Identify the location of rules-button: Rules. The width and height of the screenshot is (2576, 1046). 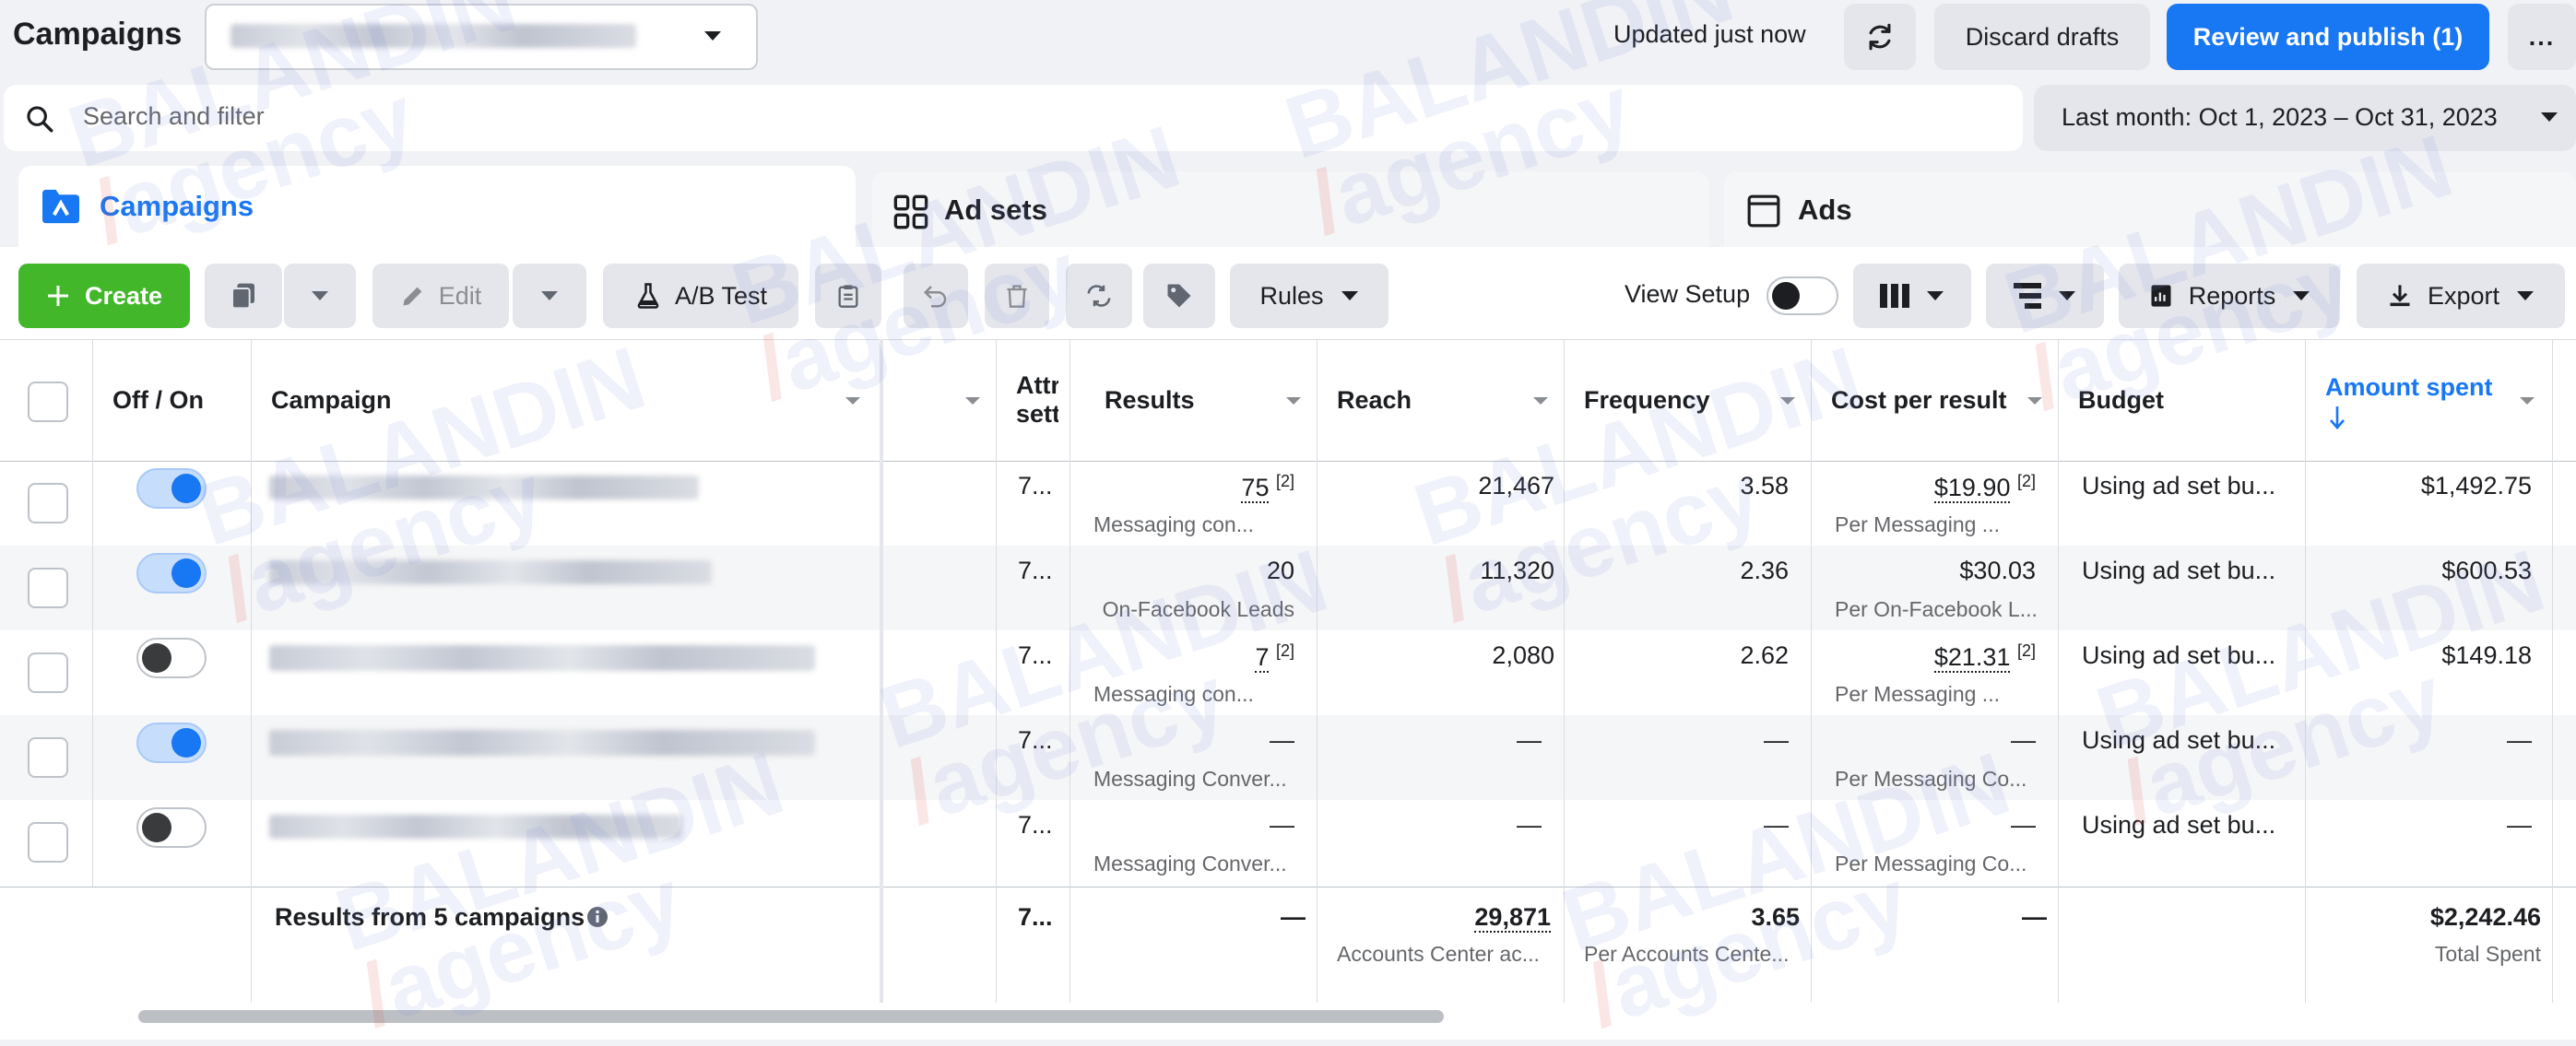
(1309, 296).